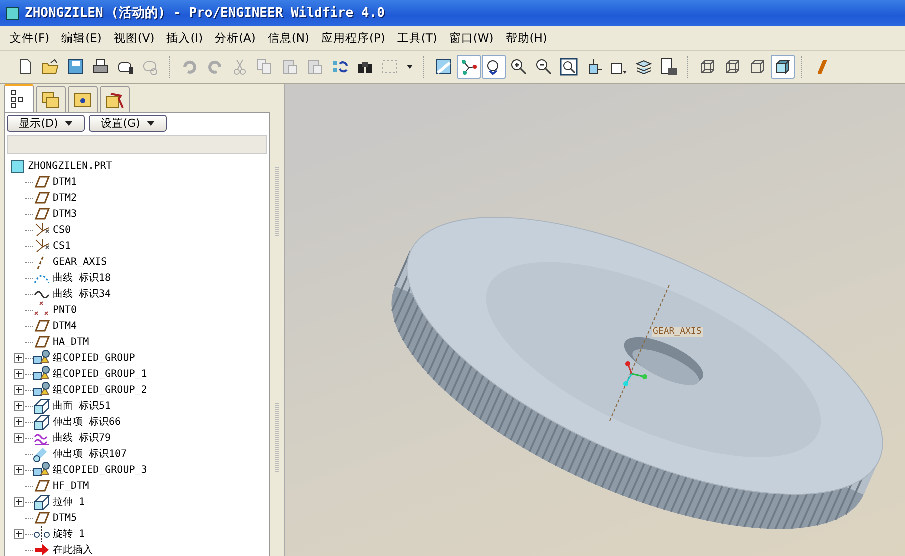 The height and width of the screenshot is (556, 905). What do you see at coordinates (471, 38) in the screenshot?
I see `menu-item: 窗口(W)` at bounding box center [471, 38].